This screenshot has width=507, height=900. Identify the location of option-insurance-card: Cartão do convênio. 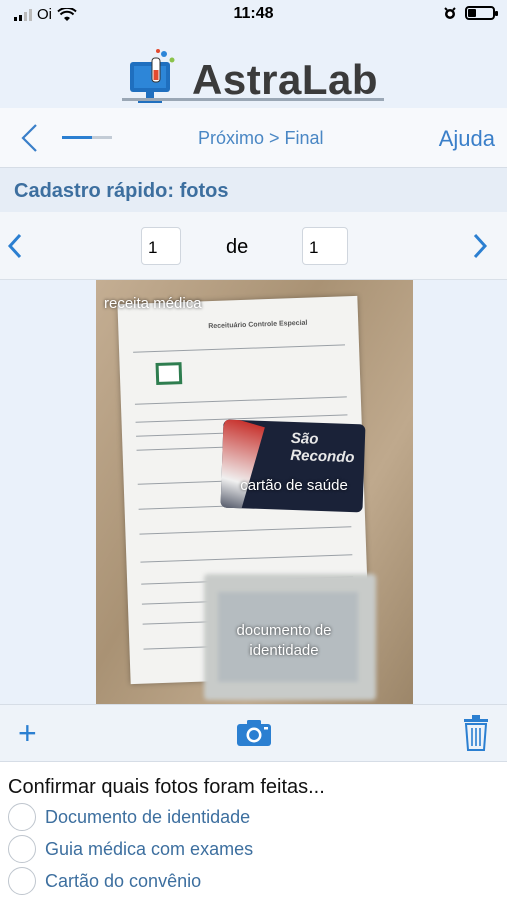
(104, 881).